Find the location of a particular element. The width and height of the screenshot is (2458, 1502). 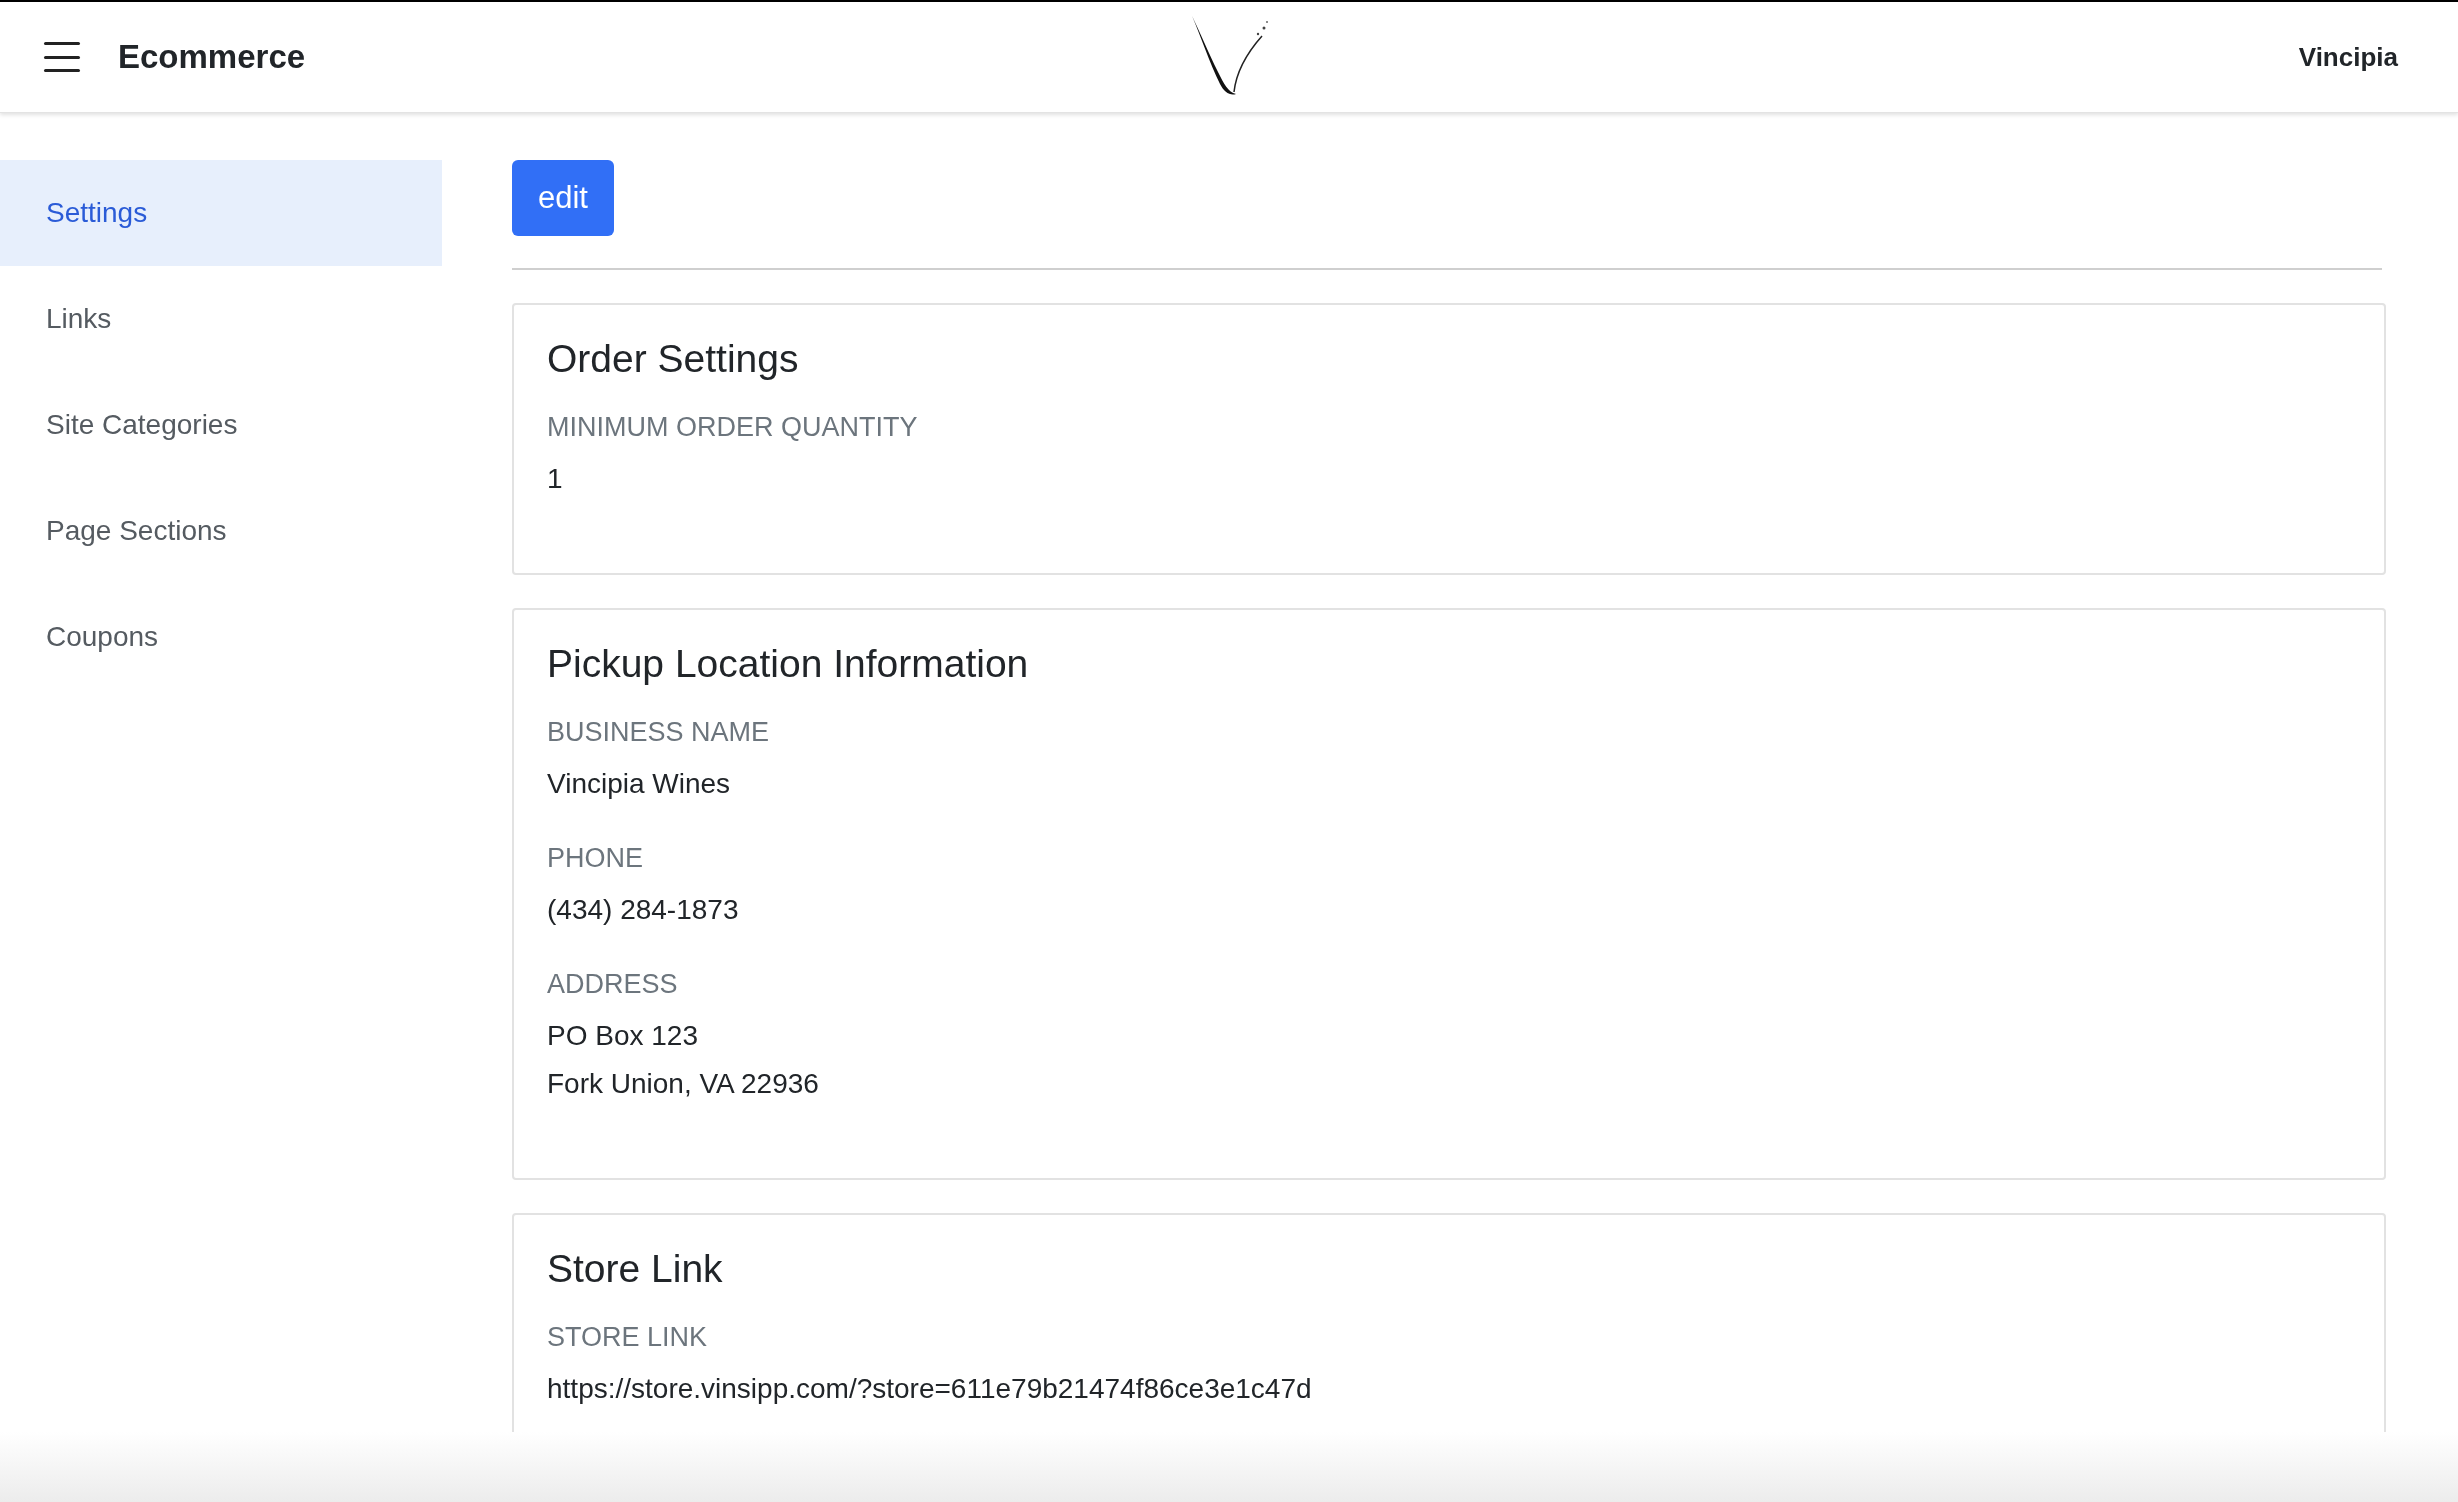

field-value: 1 is located at coordinates (555, 479).